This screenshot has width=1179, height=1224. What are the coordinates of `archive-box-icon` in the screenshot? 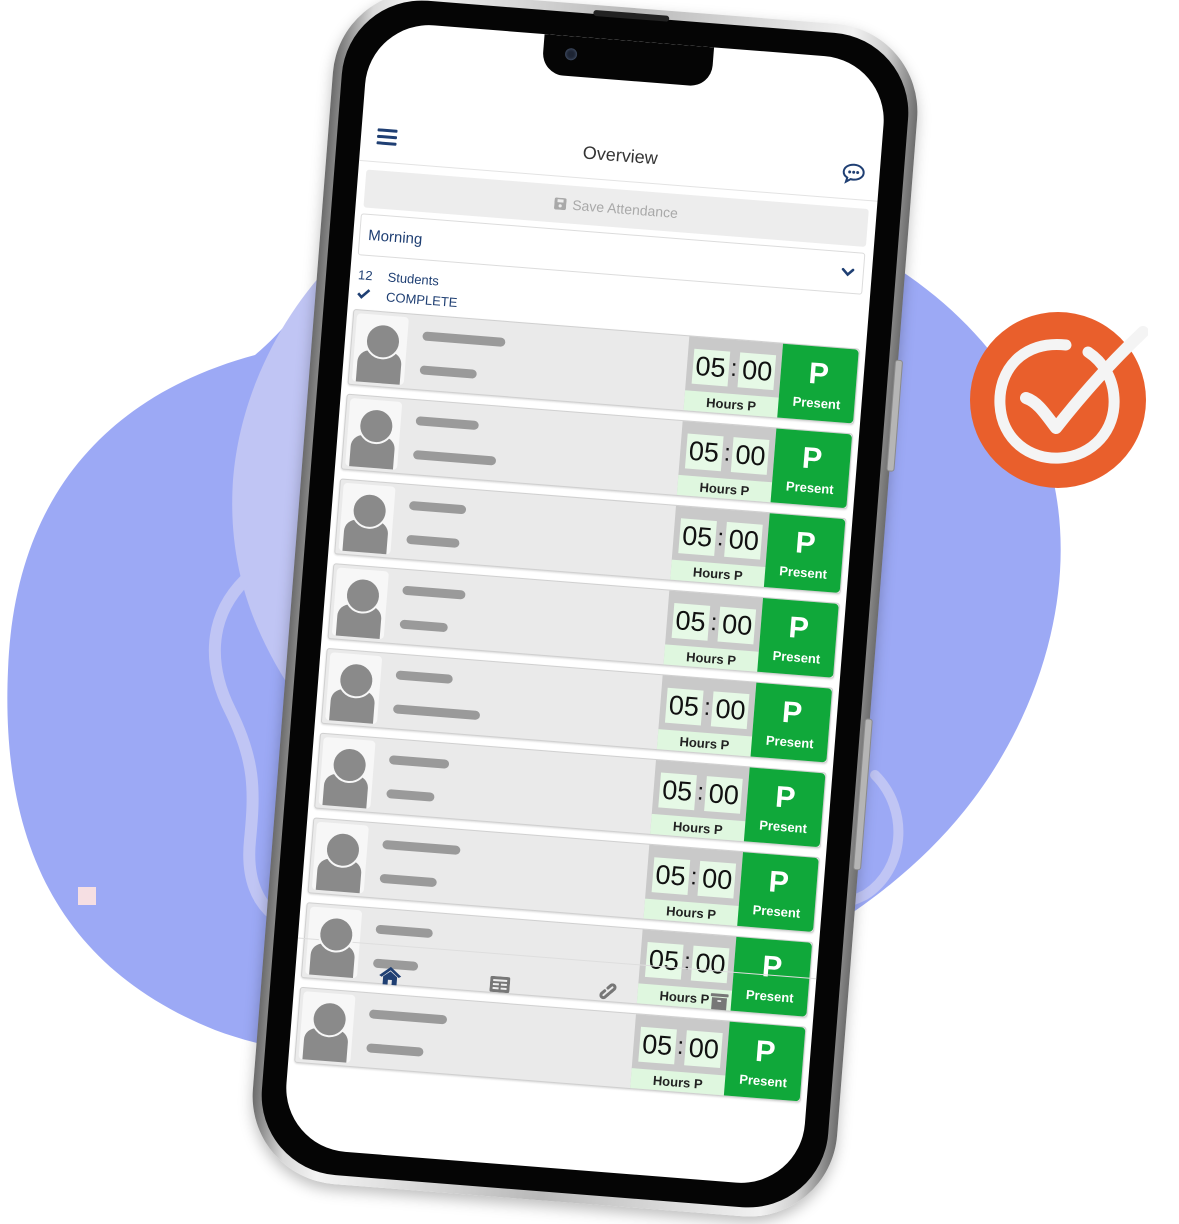 It's located at (719, 1002).